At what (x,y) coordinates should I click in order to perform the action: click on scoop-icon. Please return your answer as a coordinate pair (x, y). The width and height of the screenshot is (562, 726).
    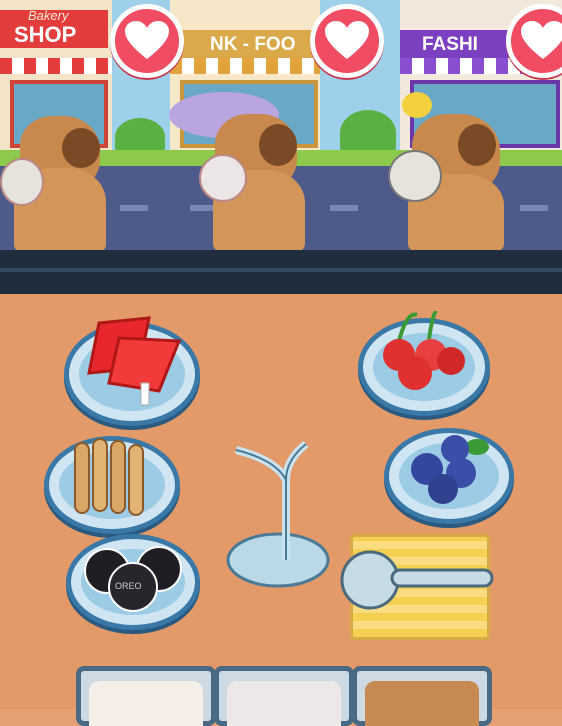
    Looking at the image, I should click on (417, 580).